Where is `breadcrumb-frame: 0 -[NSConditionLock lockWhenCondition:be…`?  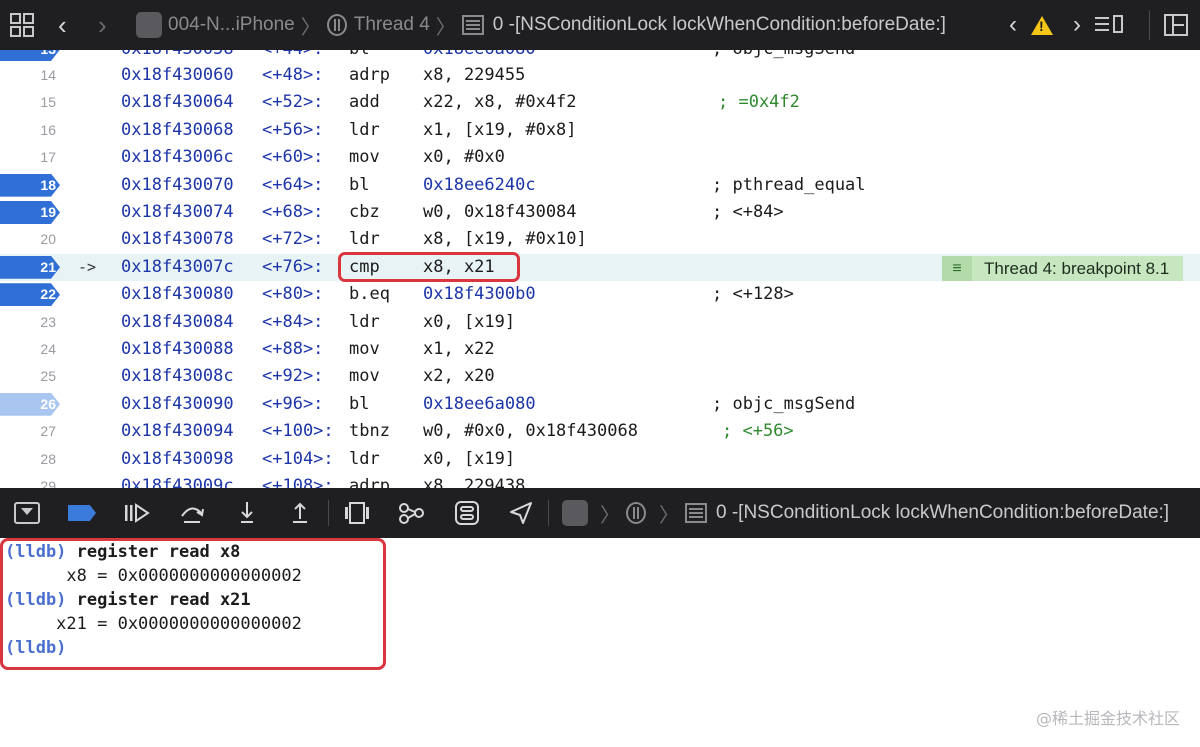 breadcrumb-frame: 0 -[NSConditionLock lockWhenCondition:be… is located at coordinates (719, 25).